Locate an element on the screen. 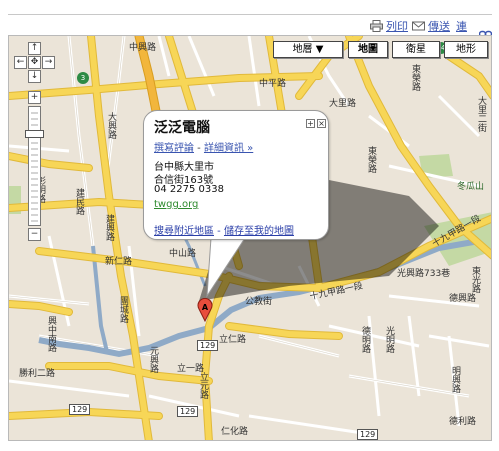 Image resolution: width=499 pixels, height=451 pixels. road-label-guangxing: 光興路733巷 is located at coordinates (424, 274).